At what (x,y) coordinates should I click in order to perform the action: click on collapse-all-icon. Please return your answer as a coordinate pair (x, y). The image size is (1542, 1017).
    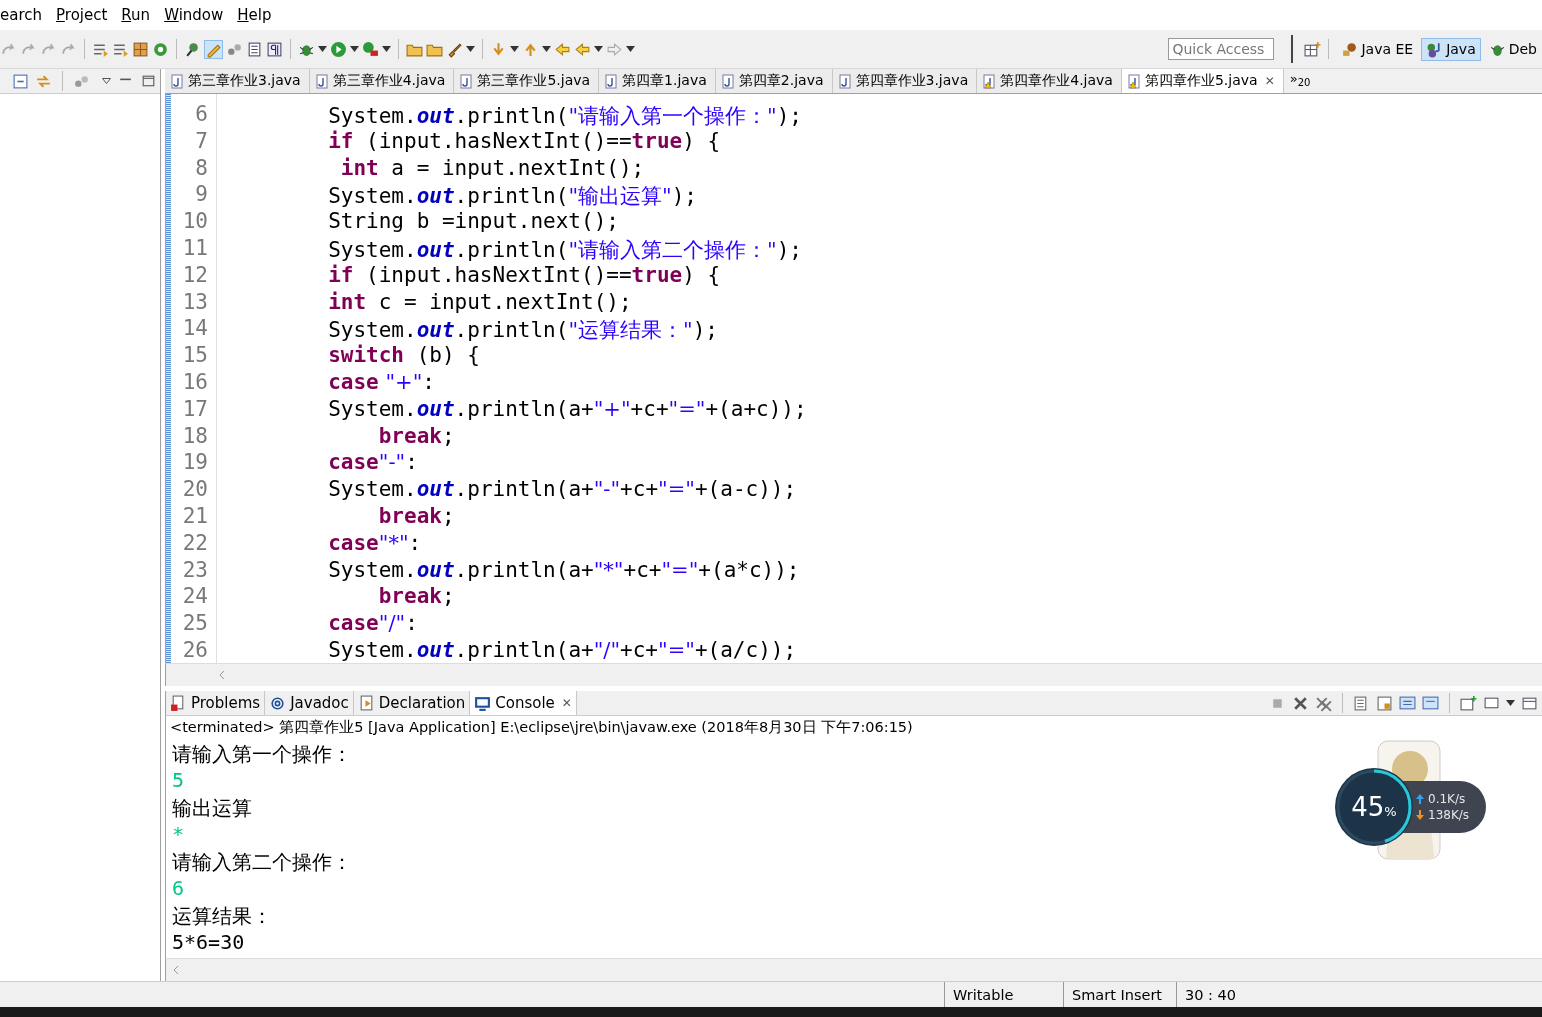
    Looking at the image, I should click on (20, 81).